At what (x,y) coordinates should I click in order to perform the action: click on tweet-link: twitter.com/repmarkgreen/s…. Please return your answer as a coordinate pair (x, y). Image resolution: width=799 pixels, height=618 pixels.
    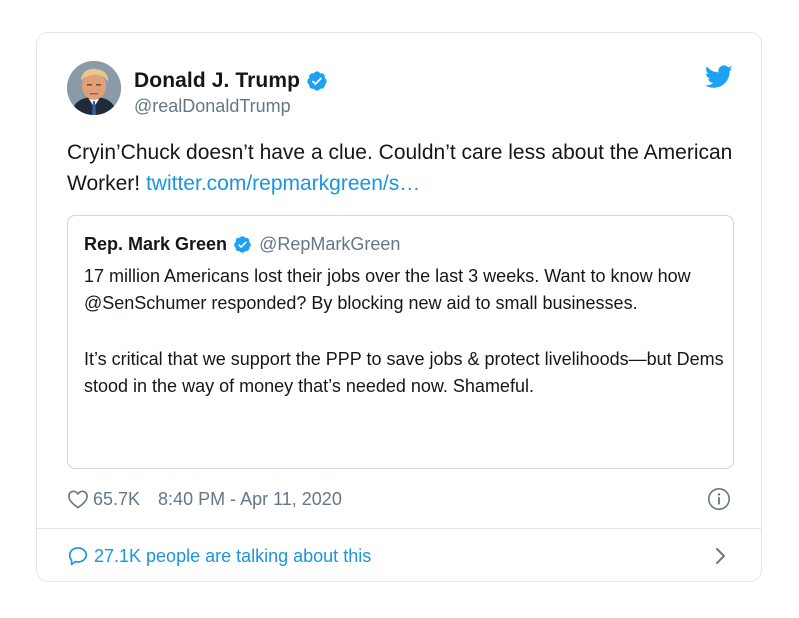
    Looking at the image, I should click on (283, 183).